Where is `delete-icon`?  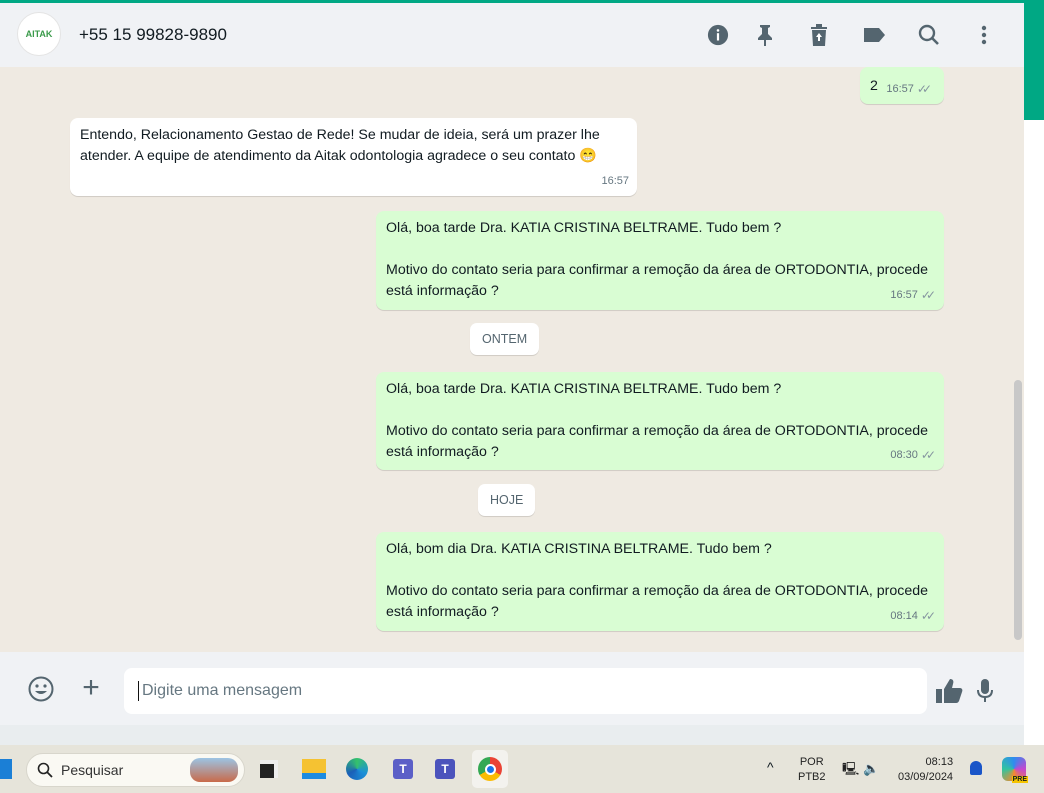 delete-icon is located at coordinates (819, 35).